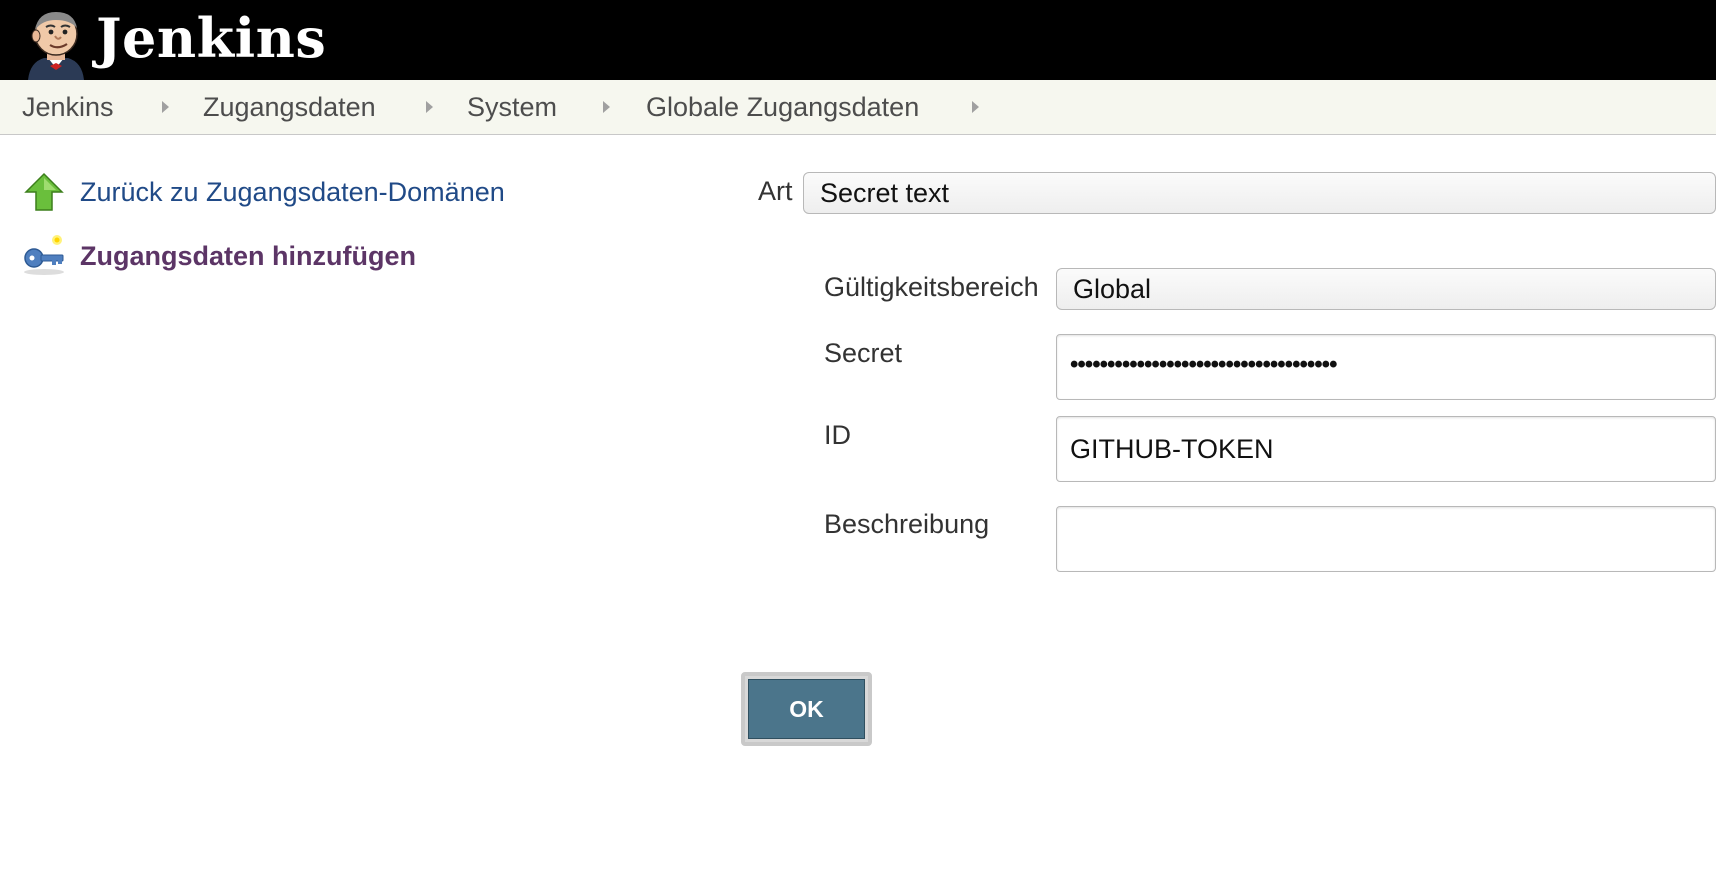  What do you see at coordinates (1386, 539) in the screenshot?
I see `description-field` at bounding box center [1386, 539].